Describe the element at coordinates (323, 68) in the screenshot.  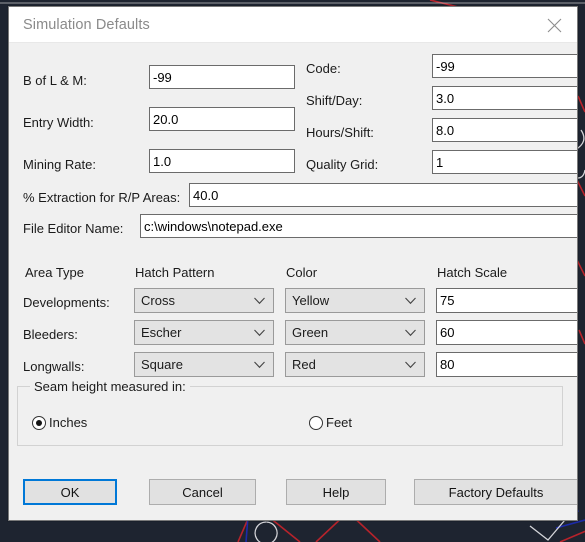
I see `label-code: Code:` at that location.